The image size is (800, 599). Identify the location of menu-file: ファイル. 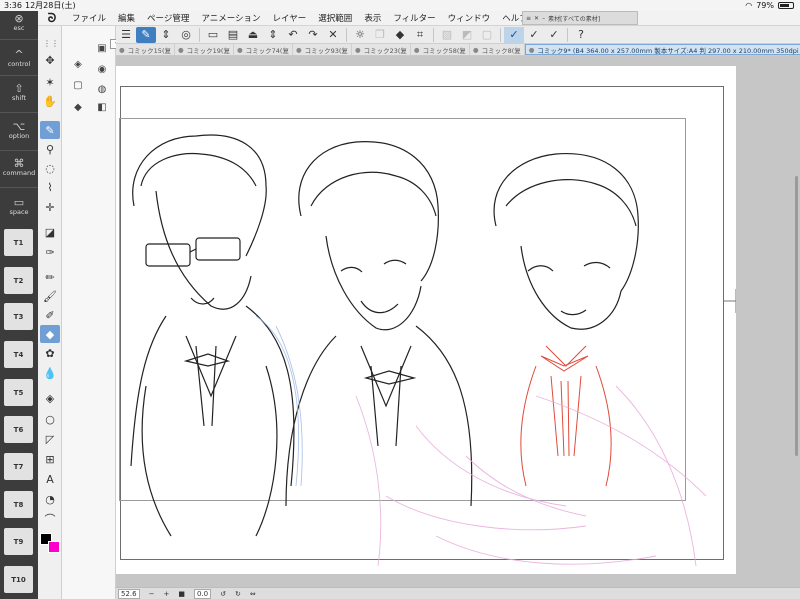
(89, 18).